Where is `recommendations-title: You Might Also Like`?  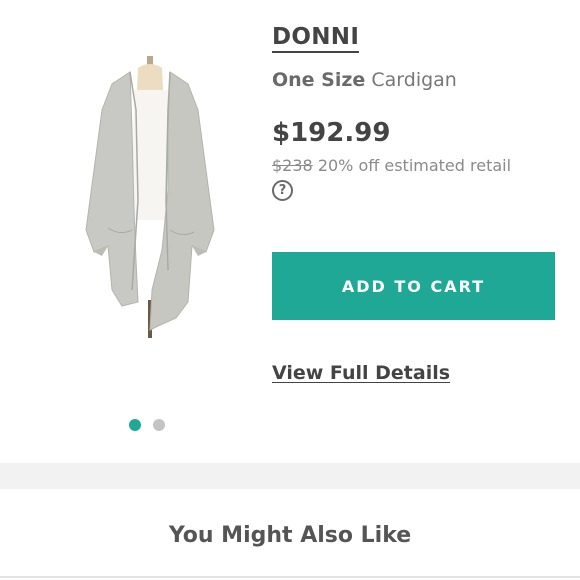
recommendations-title: You Might Also Like is located at coordinates (290, 535).